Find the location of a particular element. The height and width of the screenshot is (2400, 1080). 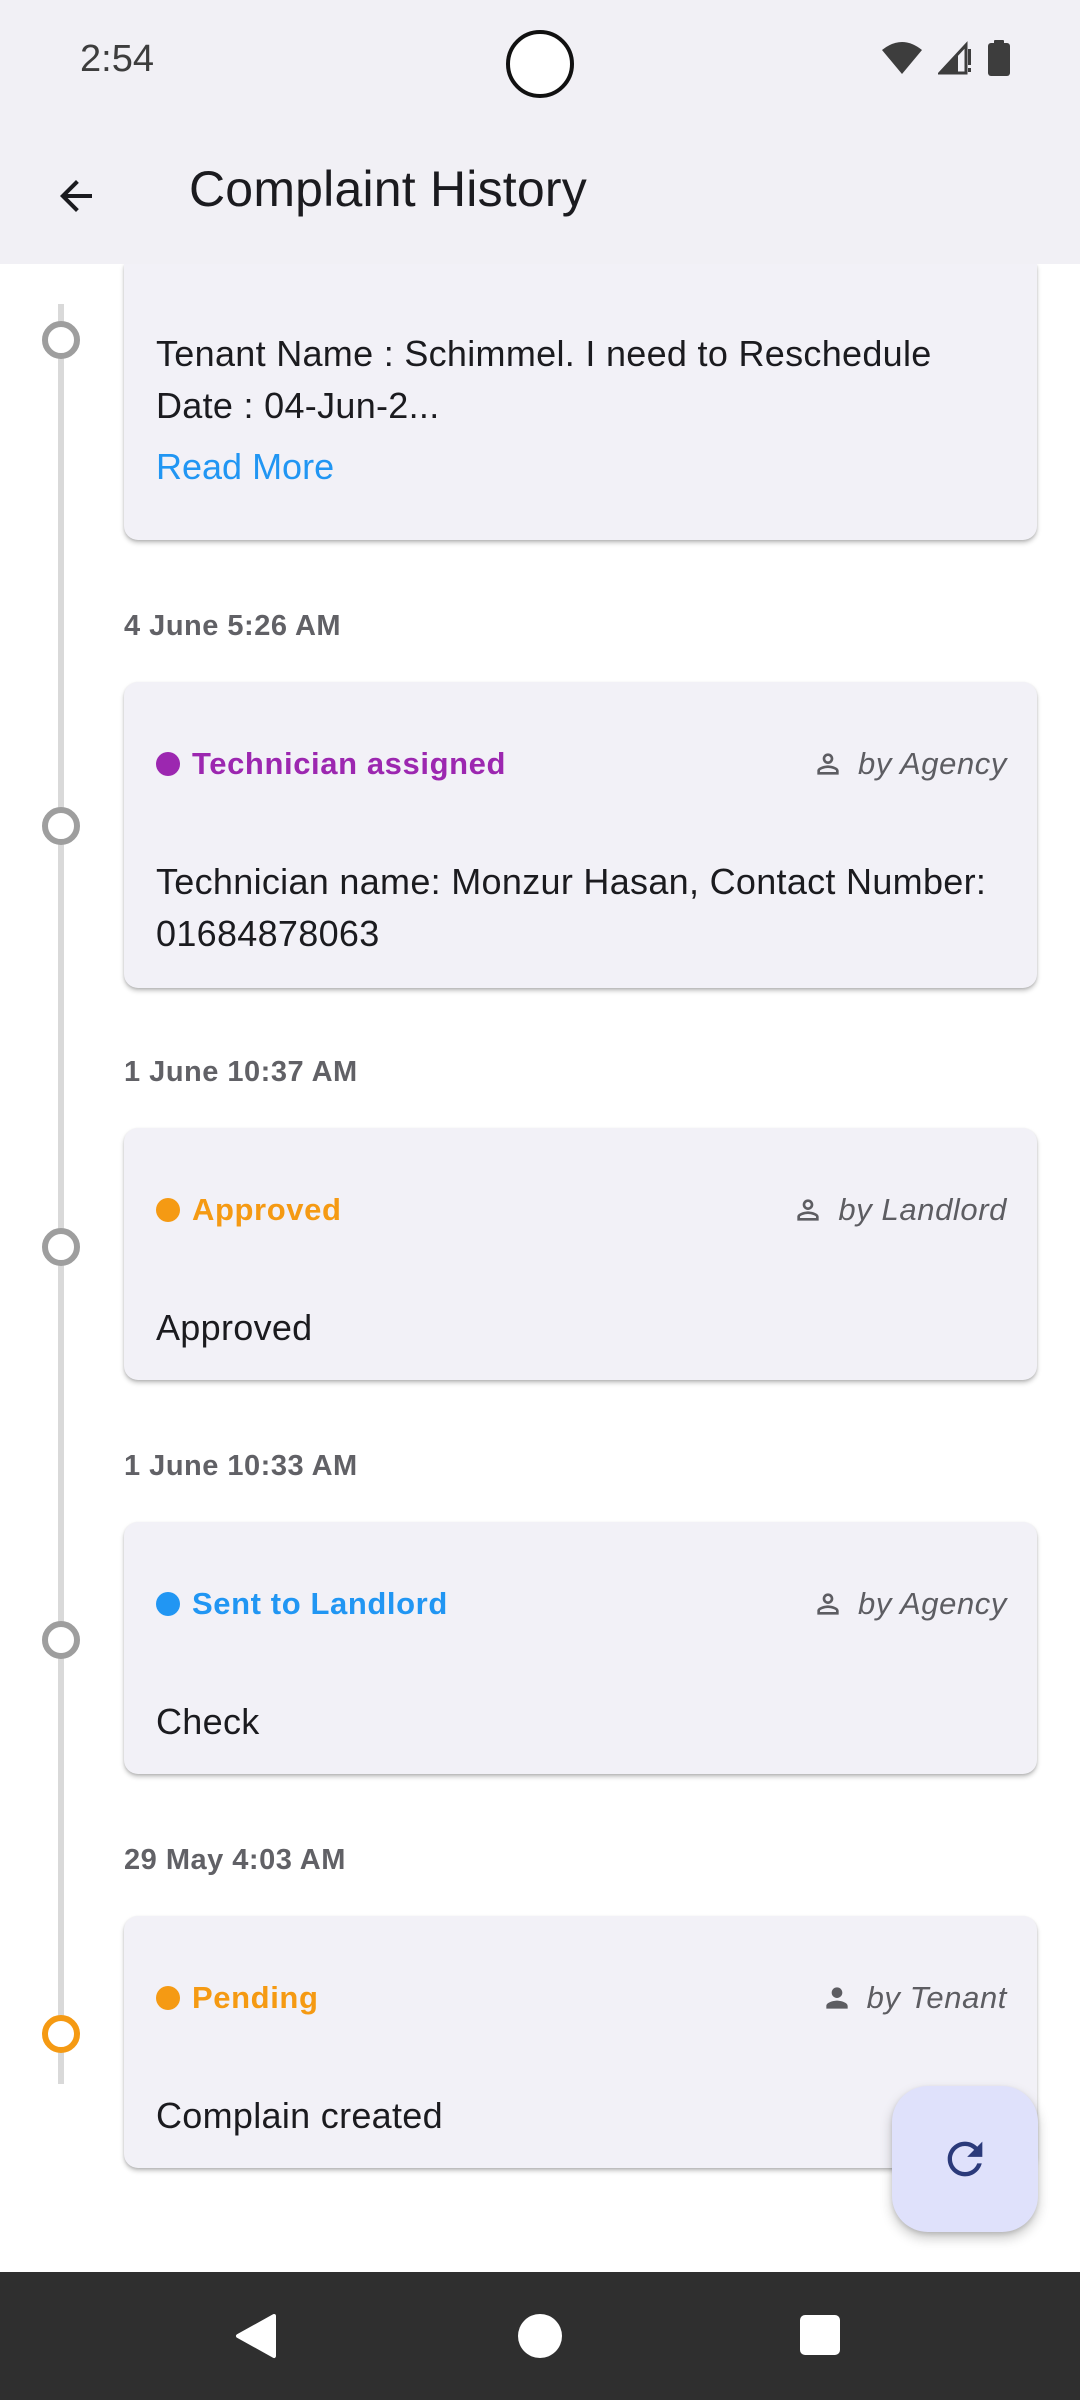

refresh-button is located at coordinates (965, 2159).